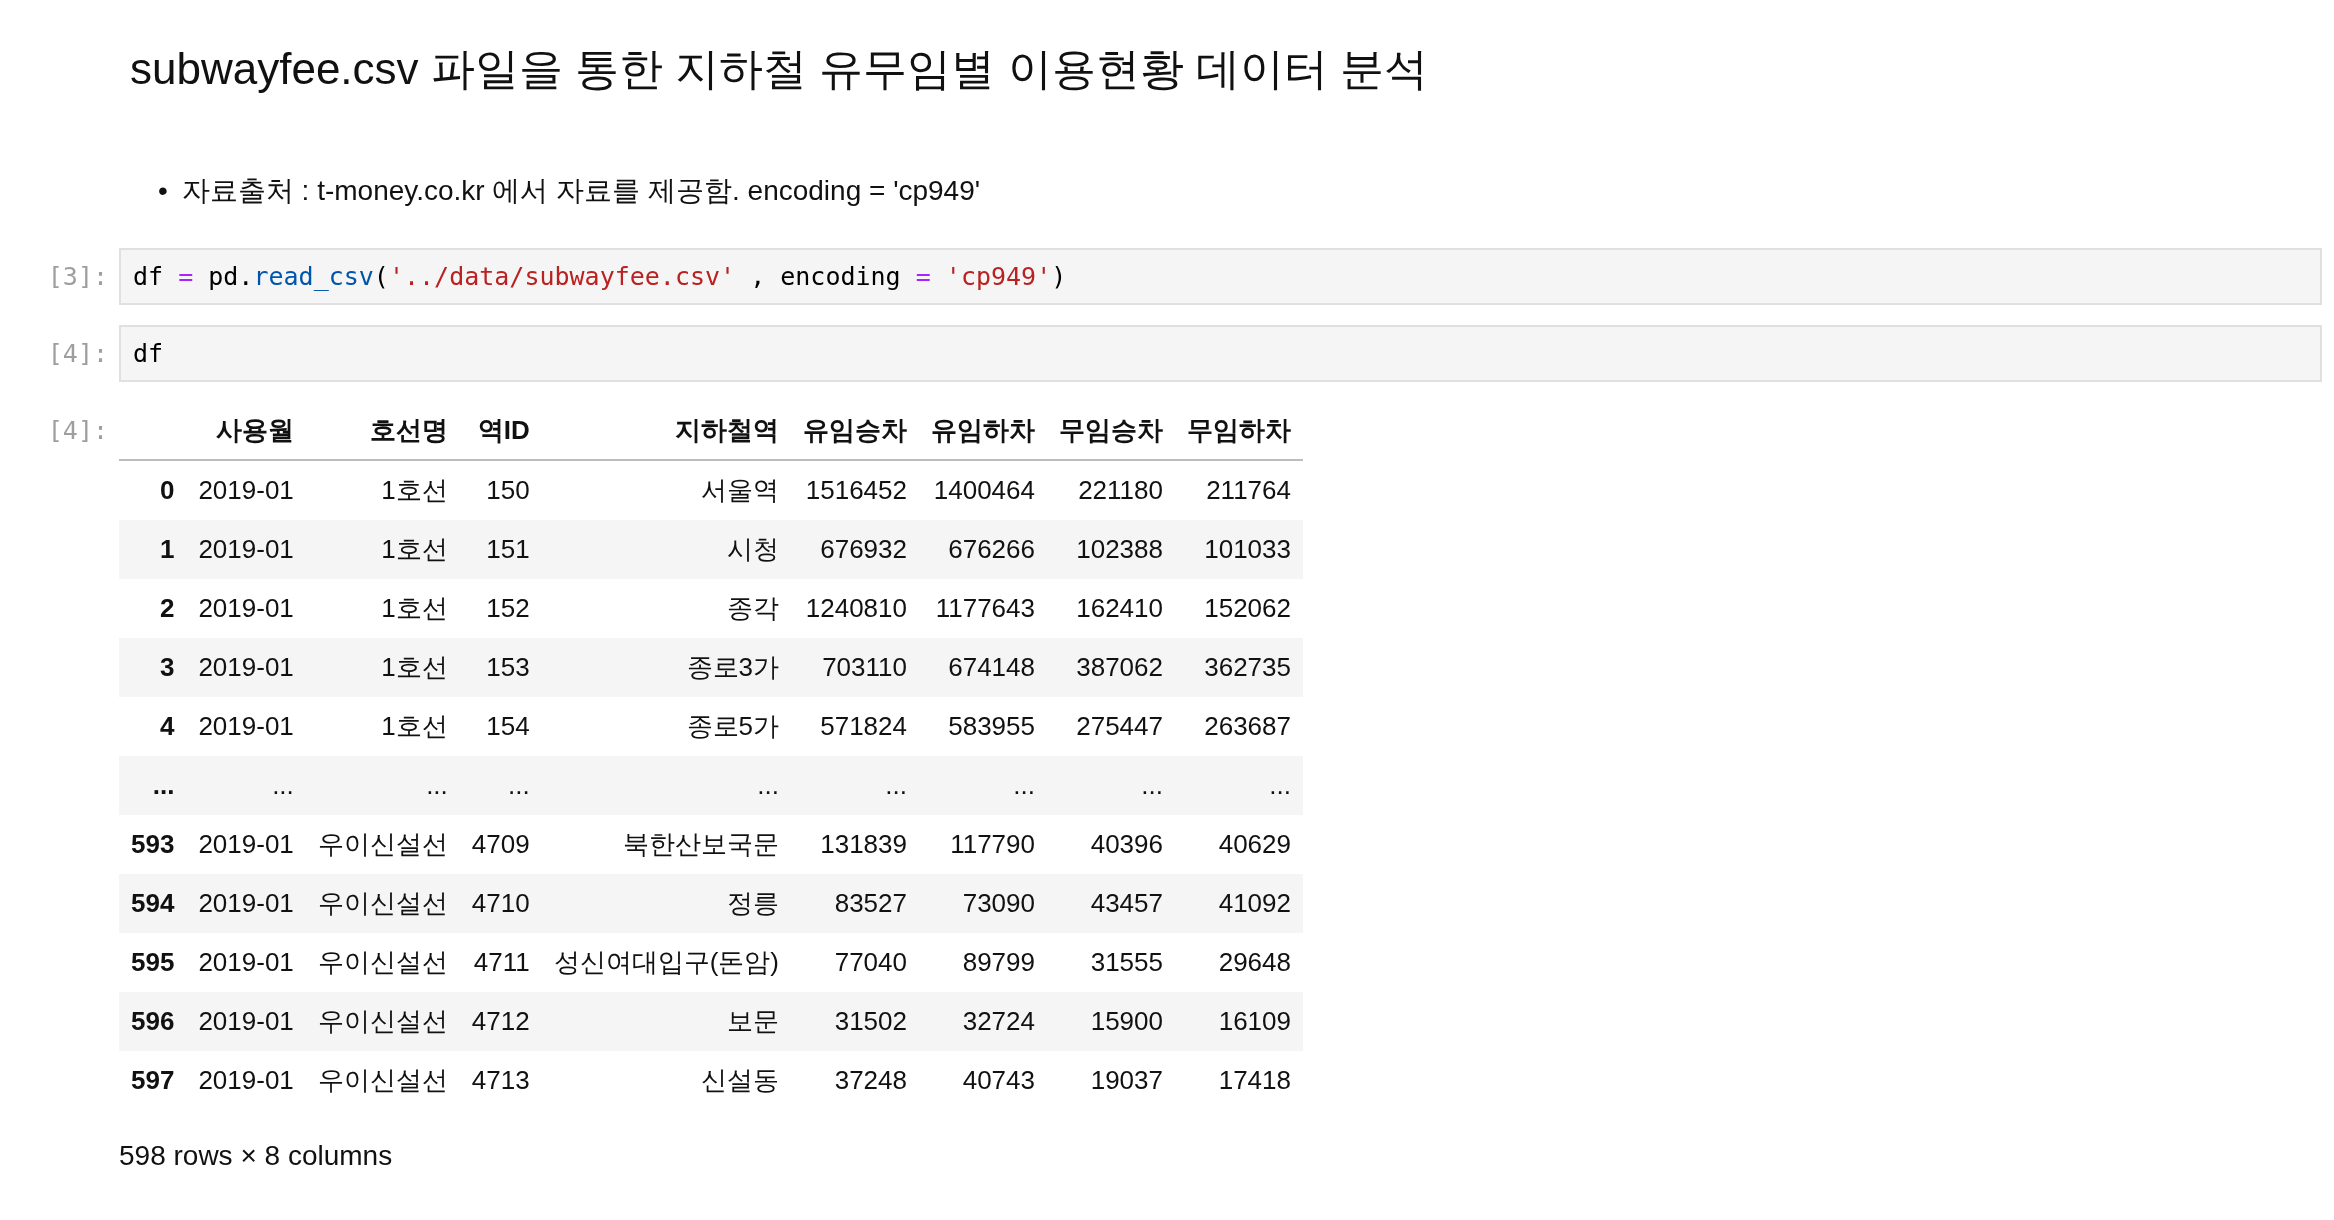  Describe the element at coordinates (1111, 490) in the screenshot. I see `table-cell: 221180` at that location.